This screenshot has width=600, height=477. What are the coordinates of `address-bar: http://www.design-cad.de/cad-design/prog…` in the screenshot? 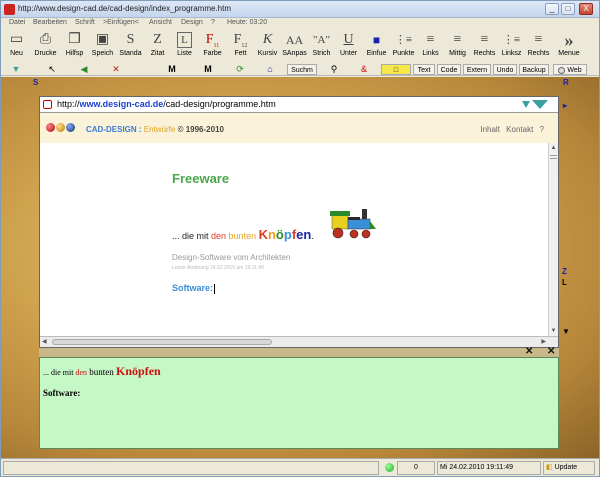 It's located at (299, 105).